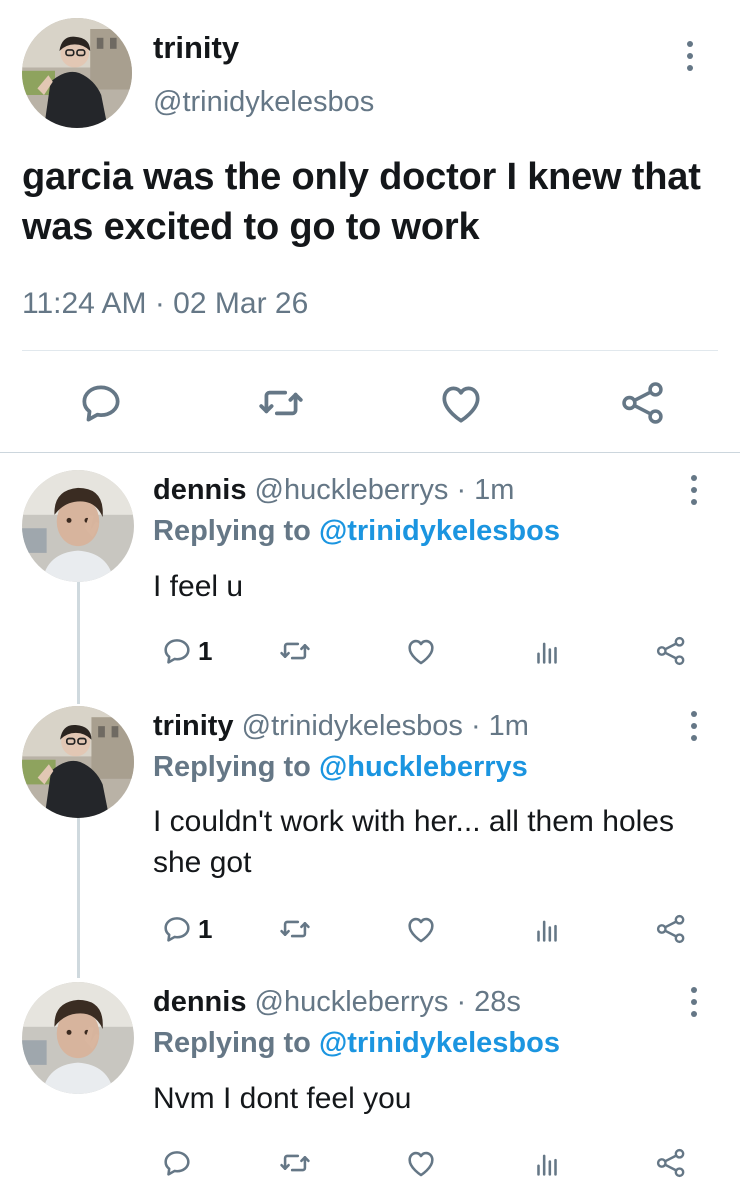 The width and height of the screenshot is (740, 1200). Describe the element at coordinates (282, 1098) in the screenshot. I see `reply-text: Nvm I dont feel you` at that location.